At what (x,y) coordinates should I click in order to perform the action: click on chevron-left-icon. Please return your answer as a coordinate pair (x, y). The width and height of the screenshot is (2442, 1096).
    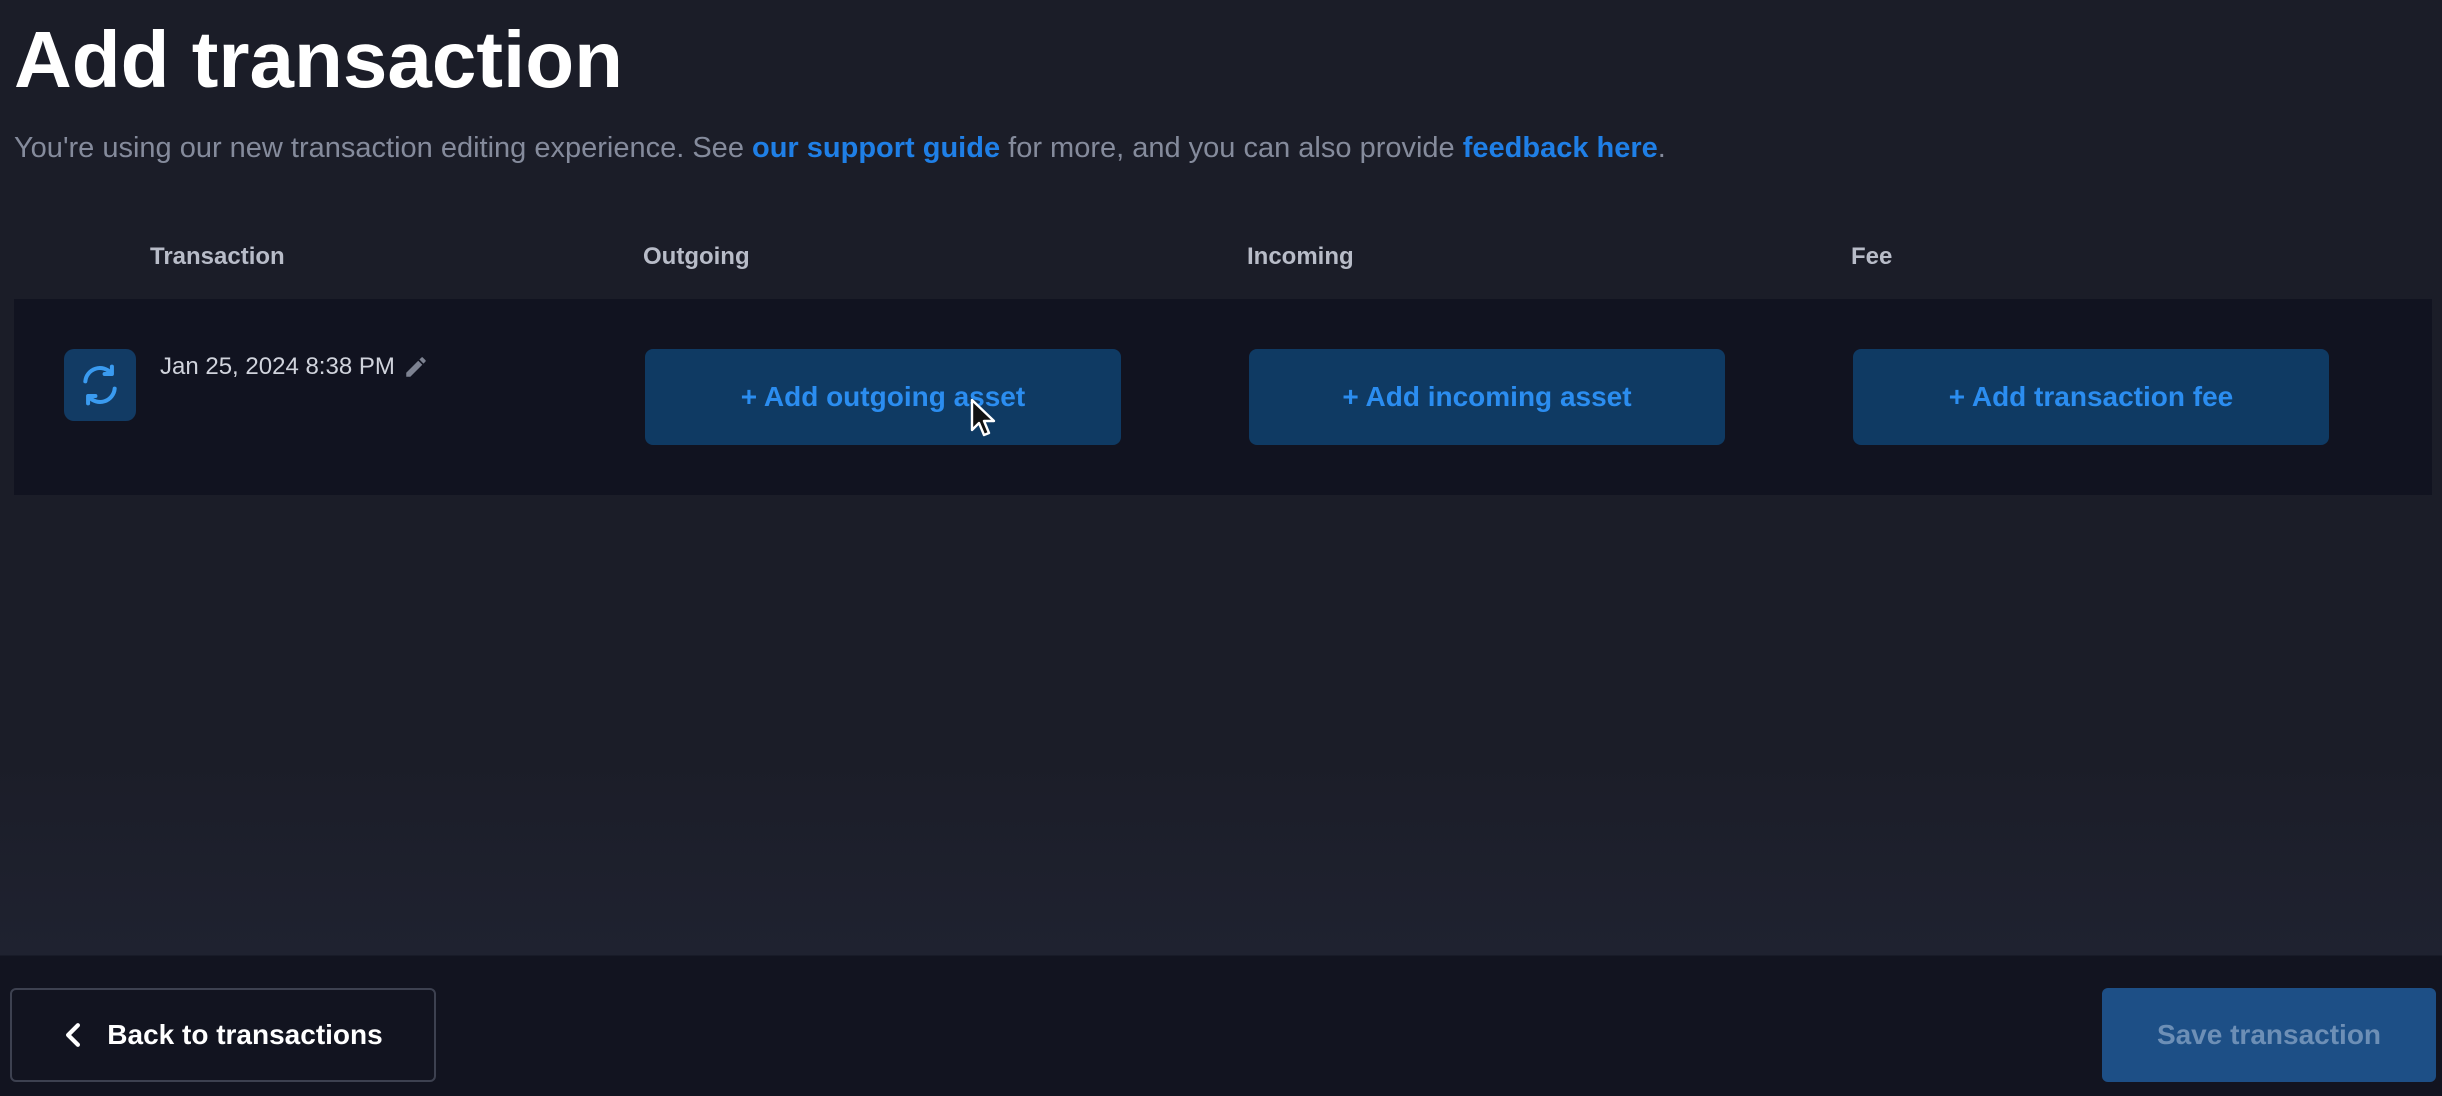
    Looking at the image, I should click on (73, 1035).